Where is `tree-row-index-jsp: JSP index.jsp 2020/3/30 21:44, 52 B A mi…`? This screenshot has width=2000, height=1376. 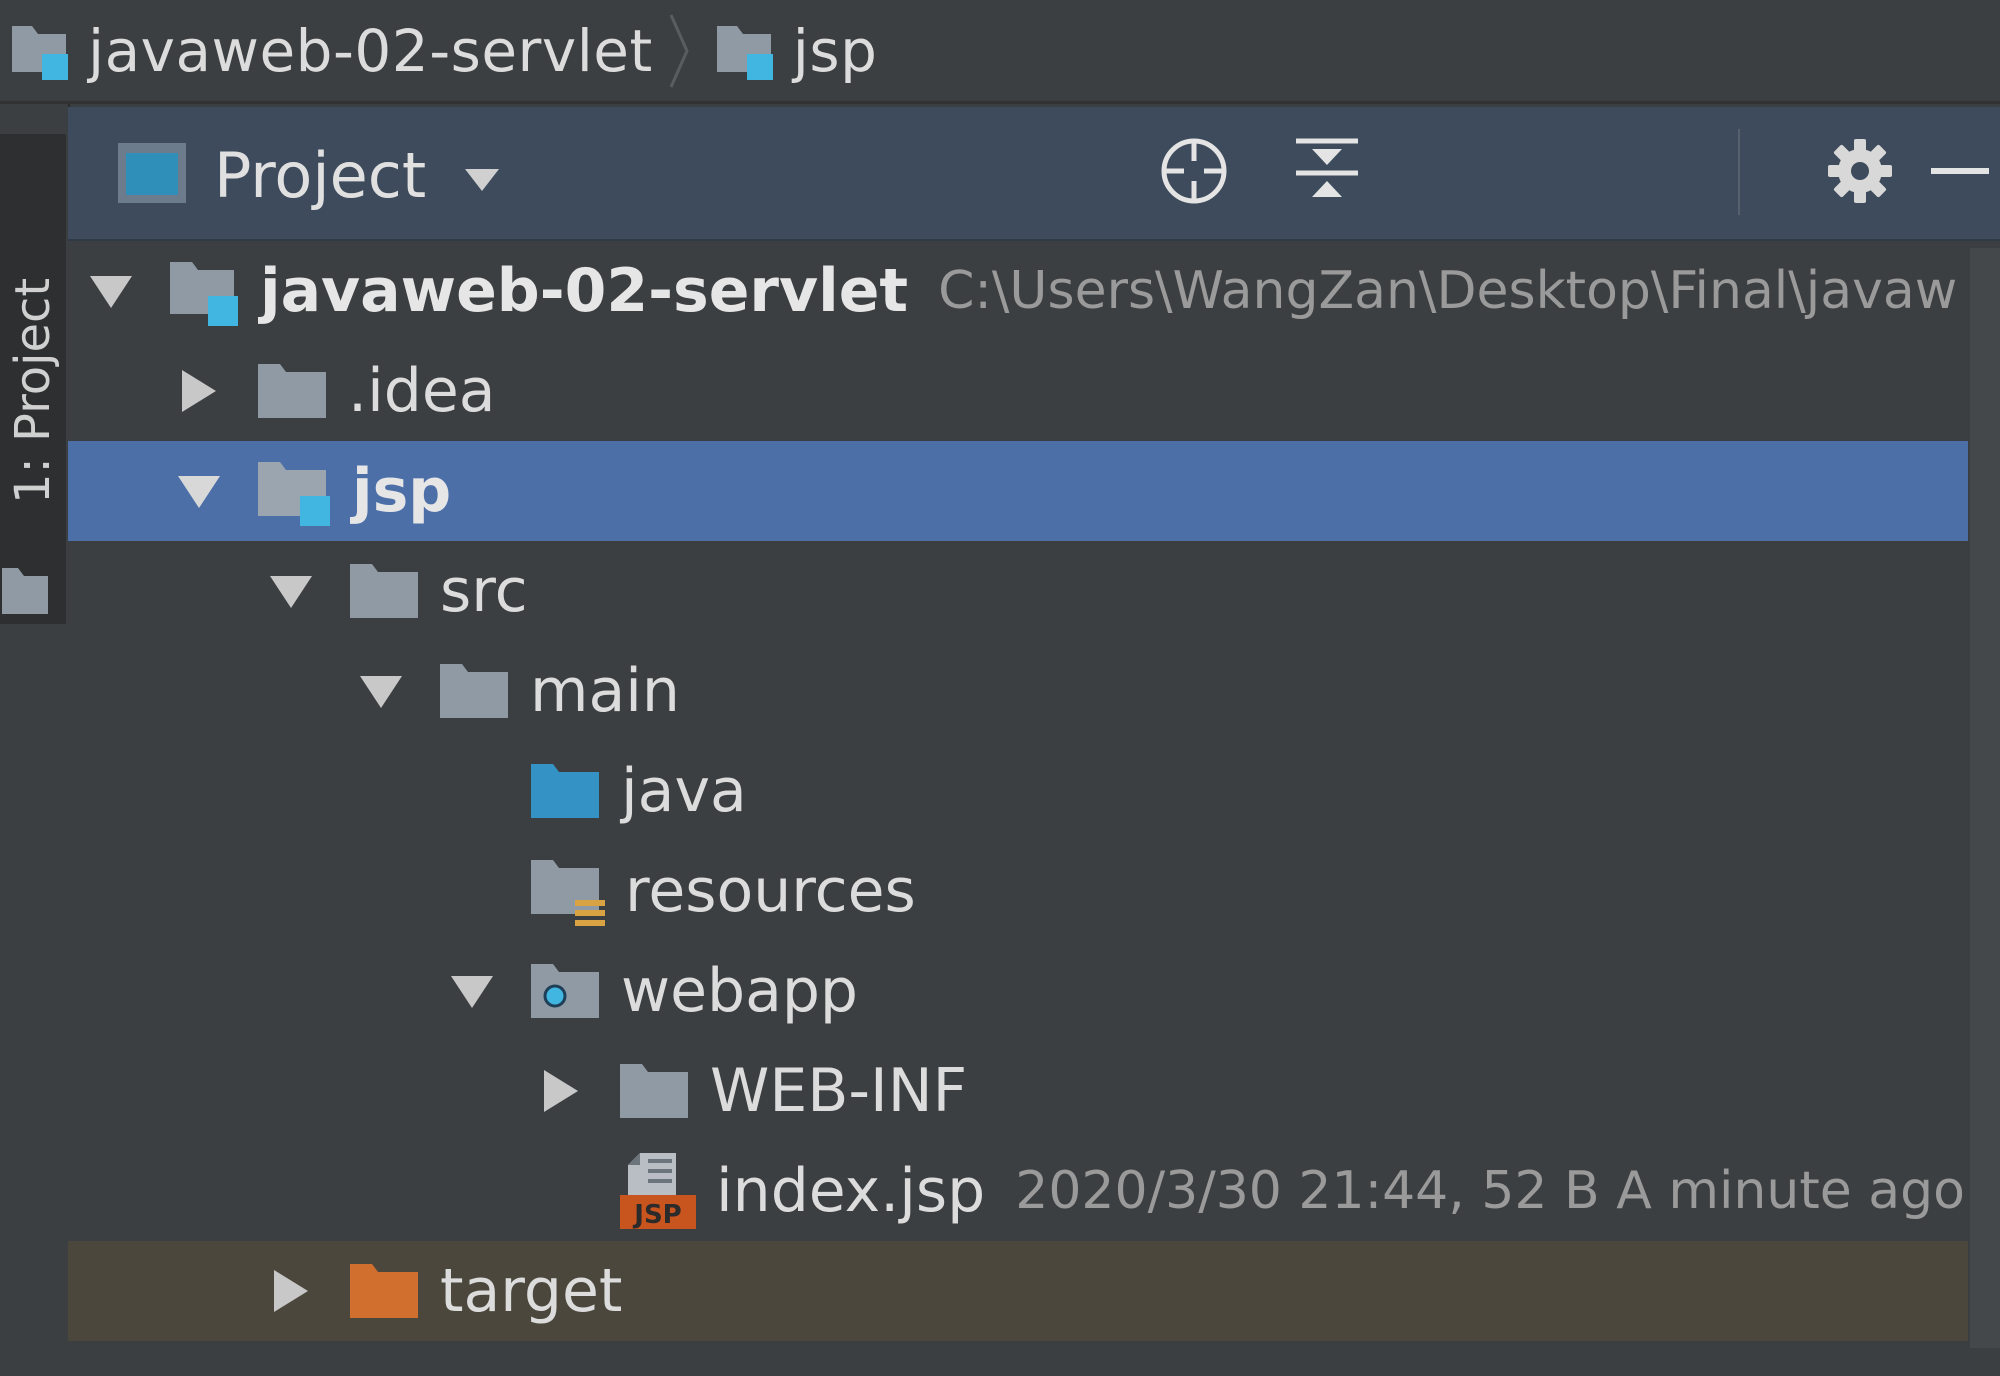
tree-row-index-jsp: JSP index.jsp 2020/3/30 21:44, 52 B A mi… is located at coordinates (1018, 1191).